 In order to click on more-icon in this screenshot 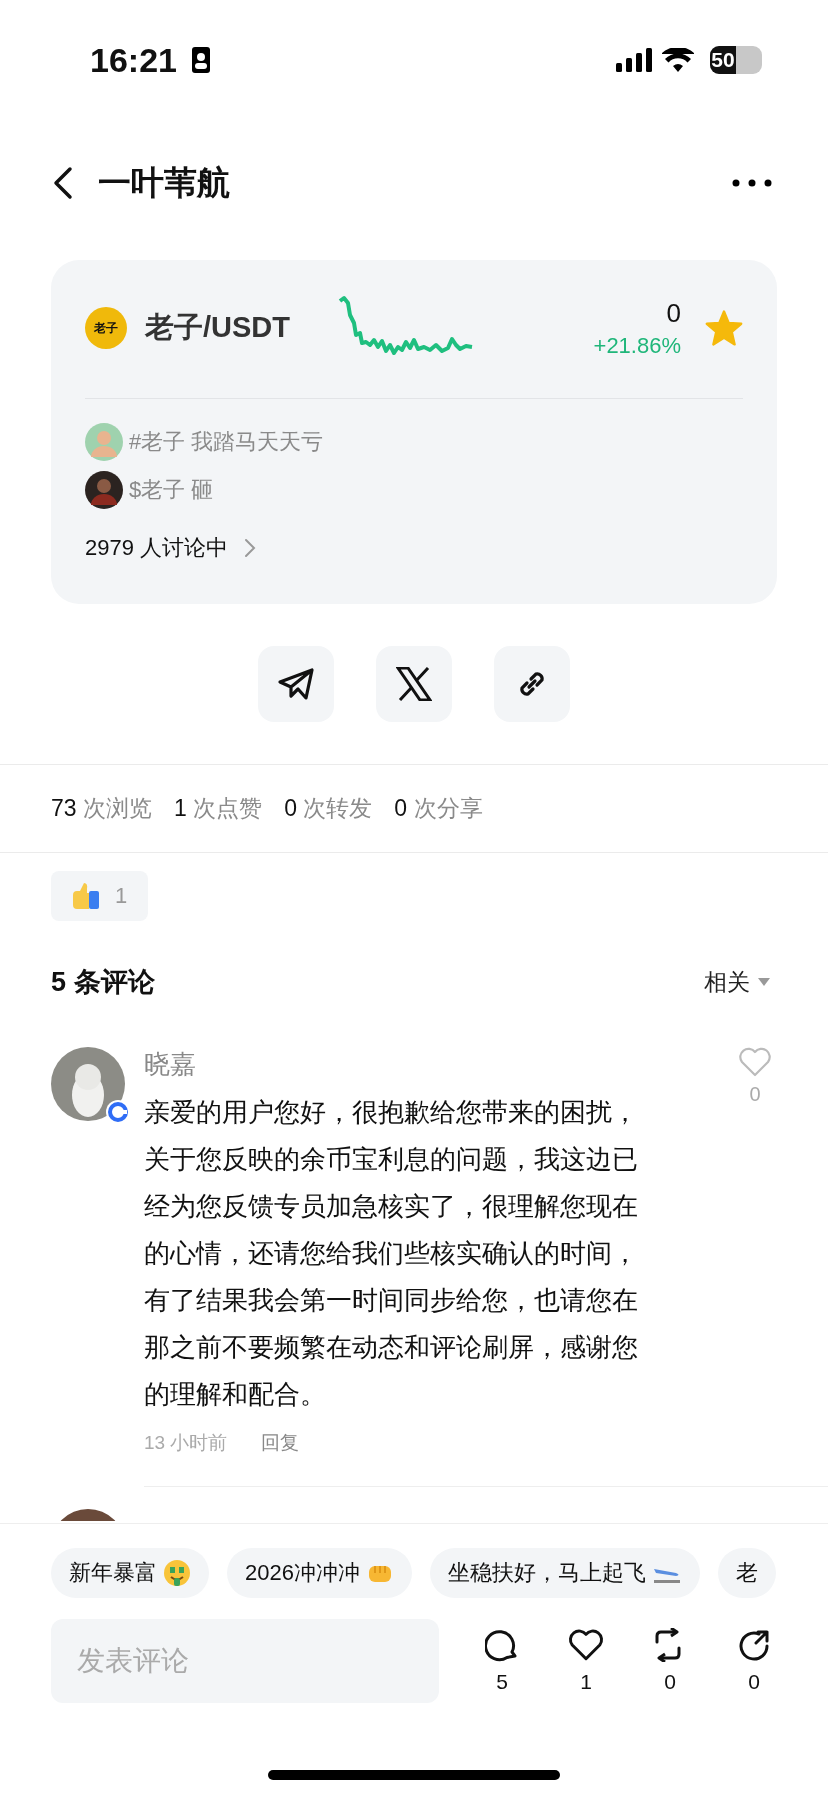, I will do `click(752, 183)`.